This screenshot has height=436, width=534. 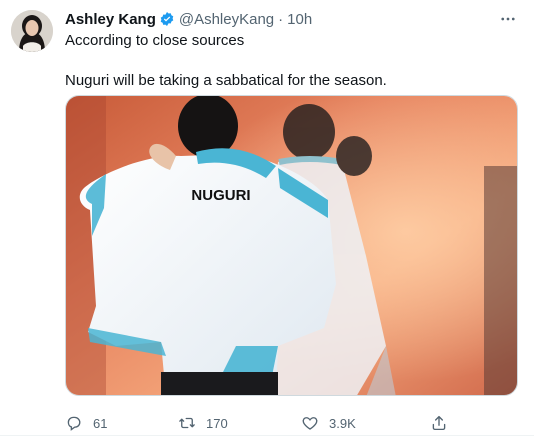 I want to click on author-name: Ashley Kang, so click(x=110, y=19).